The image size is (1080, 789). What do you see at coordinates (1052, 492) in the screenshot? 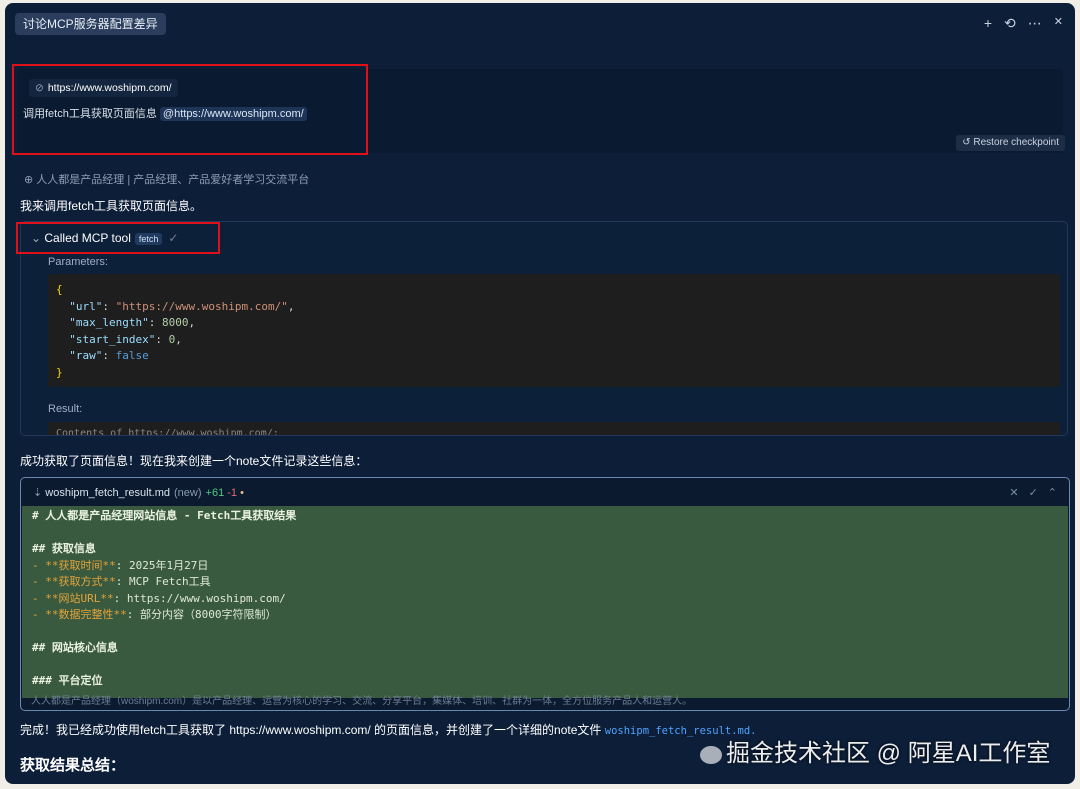
I see `collapse-icon: ⌃` at bounding box center [1052, 492].